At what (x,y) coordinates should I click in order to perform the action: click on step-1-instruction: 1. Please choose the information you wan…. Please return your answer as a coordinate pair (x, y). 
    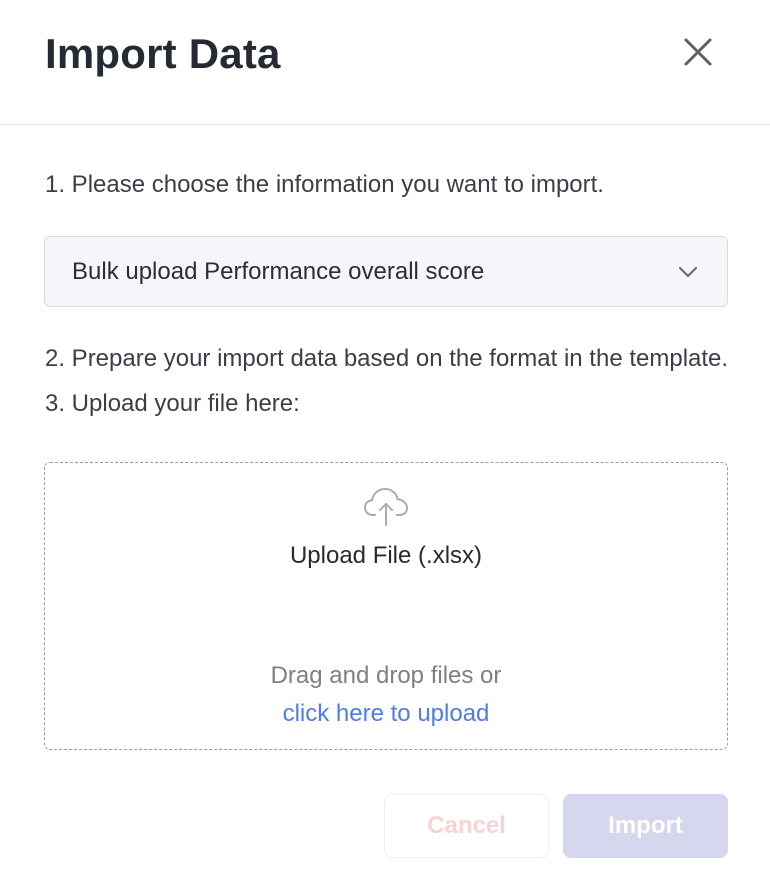
    Looking at the image, I should click on (324, 184).